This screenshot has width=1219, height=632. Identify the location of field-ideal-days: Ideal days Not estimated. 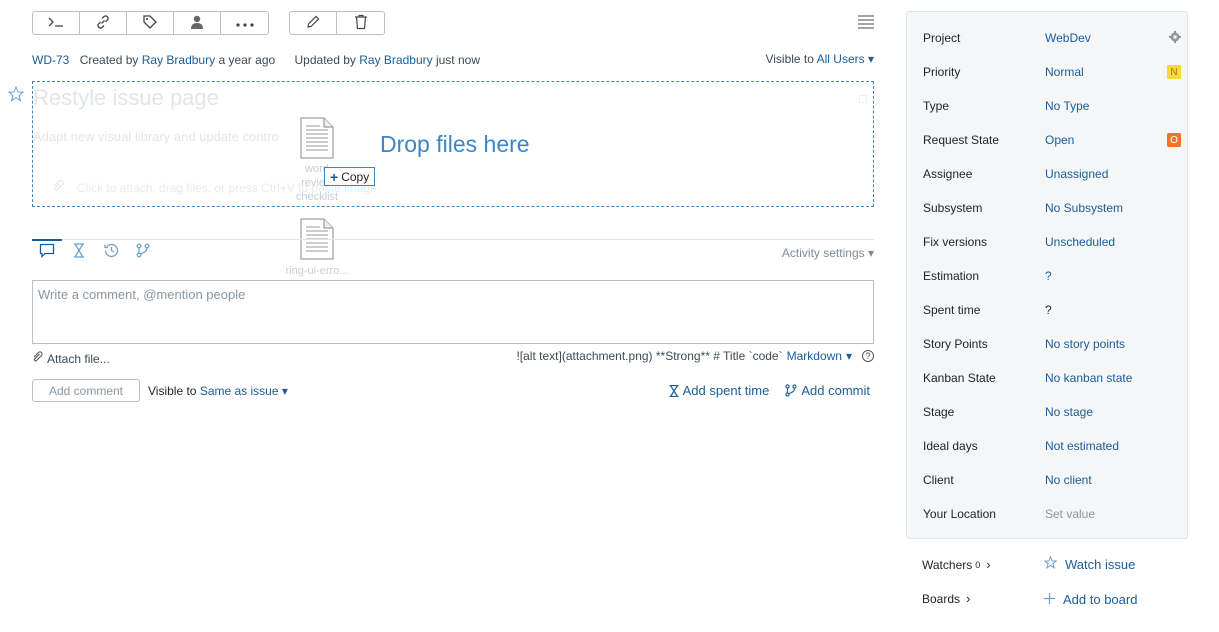
(1052, 446).